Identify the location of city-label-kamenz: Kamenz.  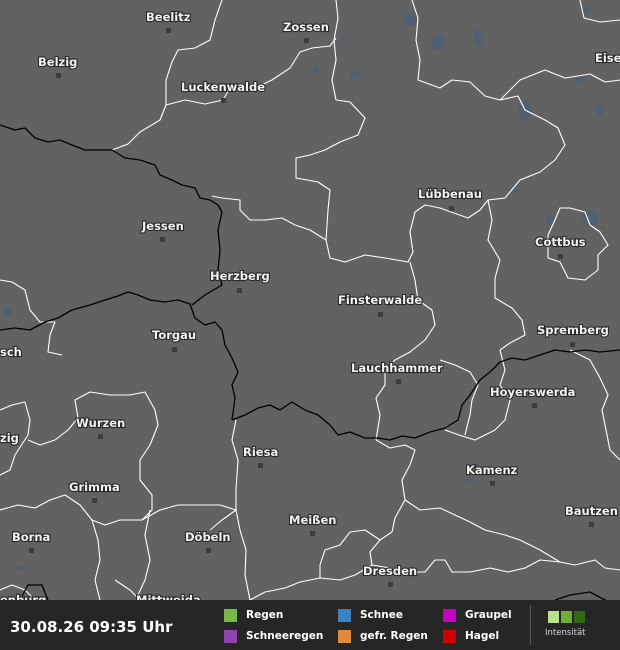
(492, 470).